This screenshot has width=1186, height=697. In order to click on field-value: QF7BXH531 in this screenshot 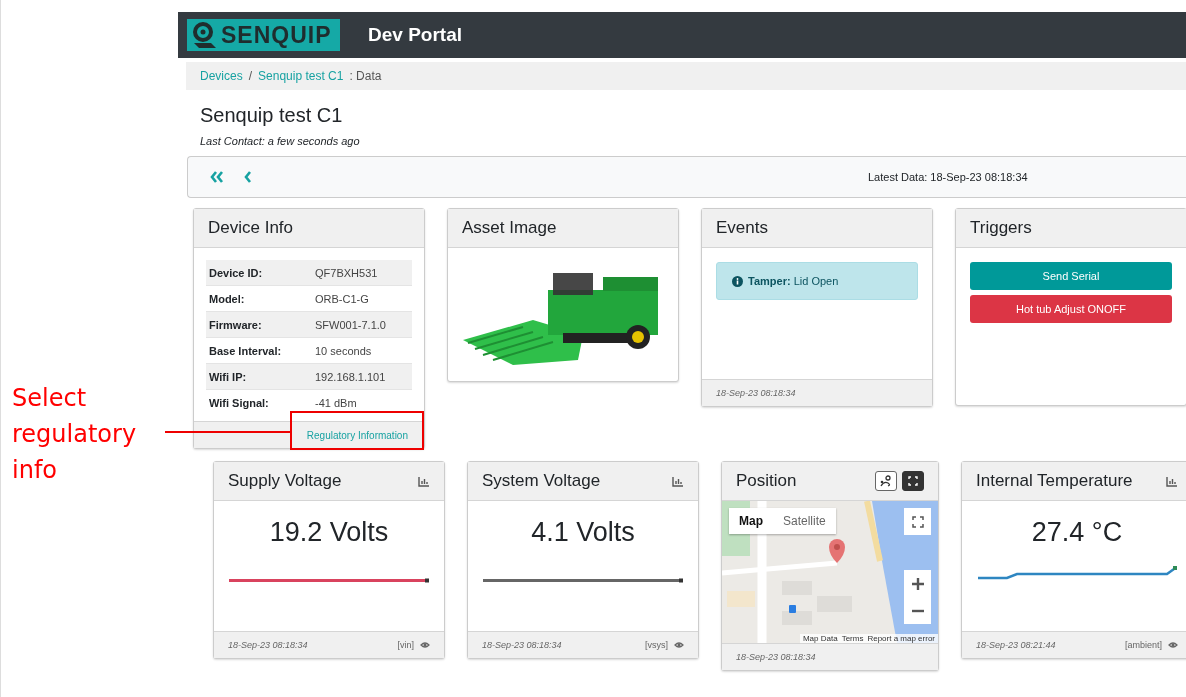, I will do `click(346, 272)`.